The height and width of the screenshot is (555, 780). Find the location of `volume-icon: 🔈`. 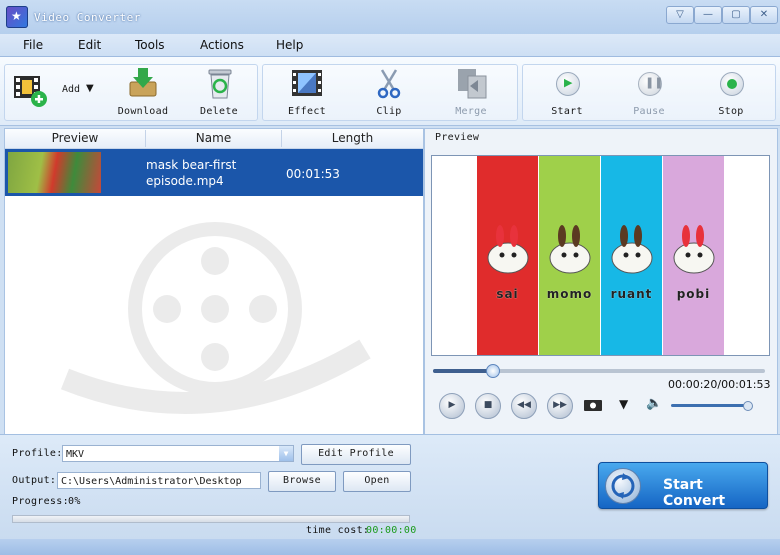

volume-icon: 🔈 is located at coordinates (654, 403).